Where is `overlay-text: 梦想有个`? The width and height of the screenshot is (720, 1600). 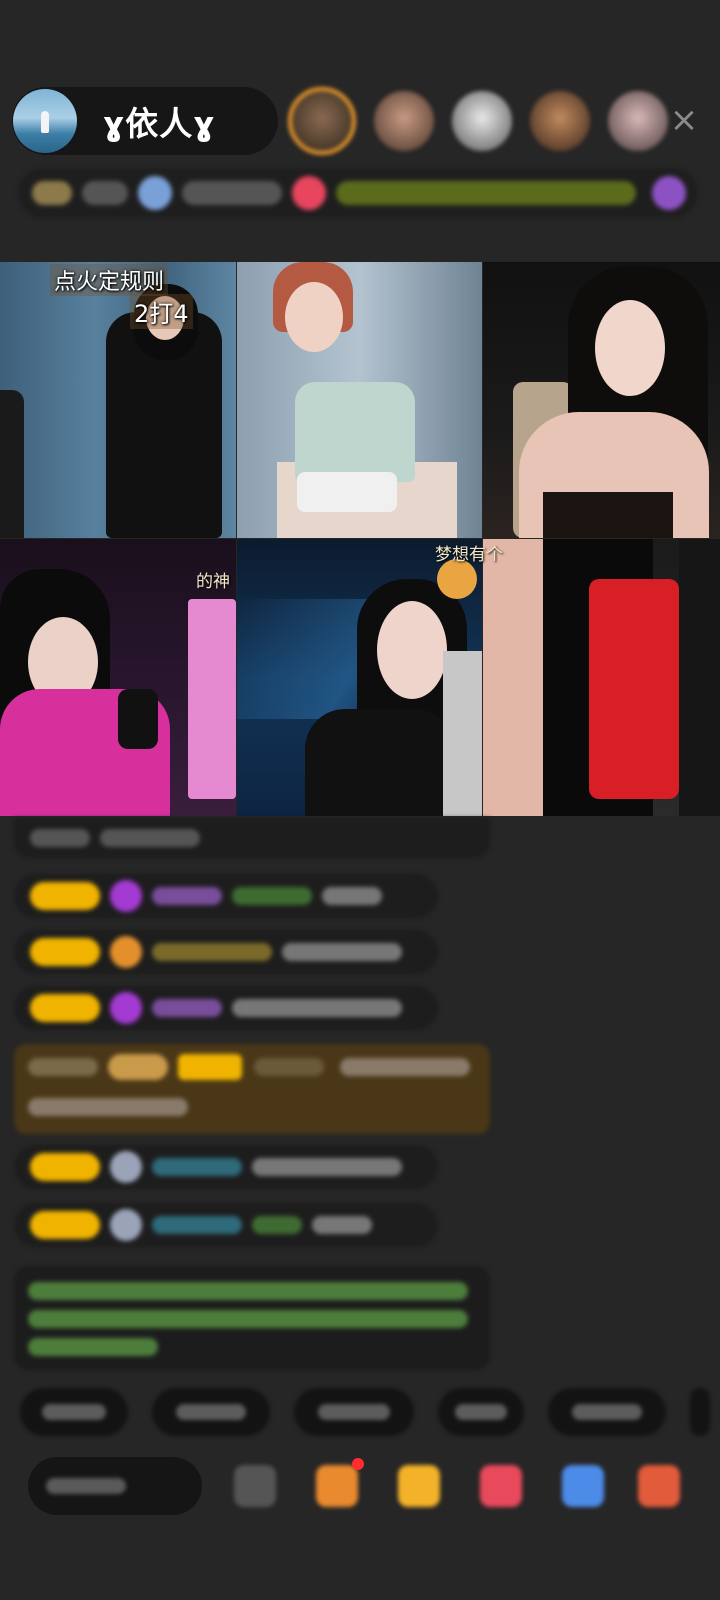
overlay-text: 梦想有个 is located at coordinates (469, 555).